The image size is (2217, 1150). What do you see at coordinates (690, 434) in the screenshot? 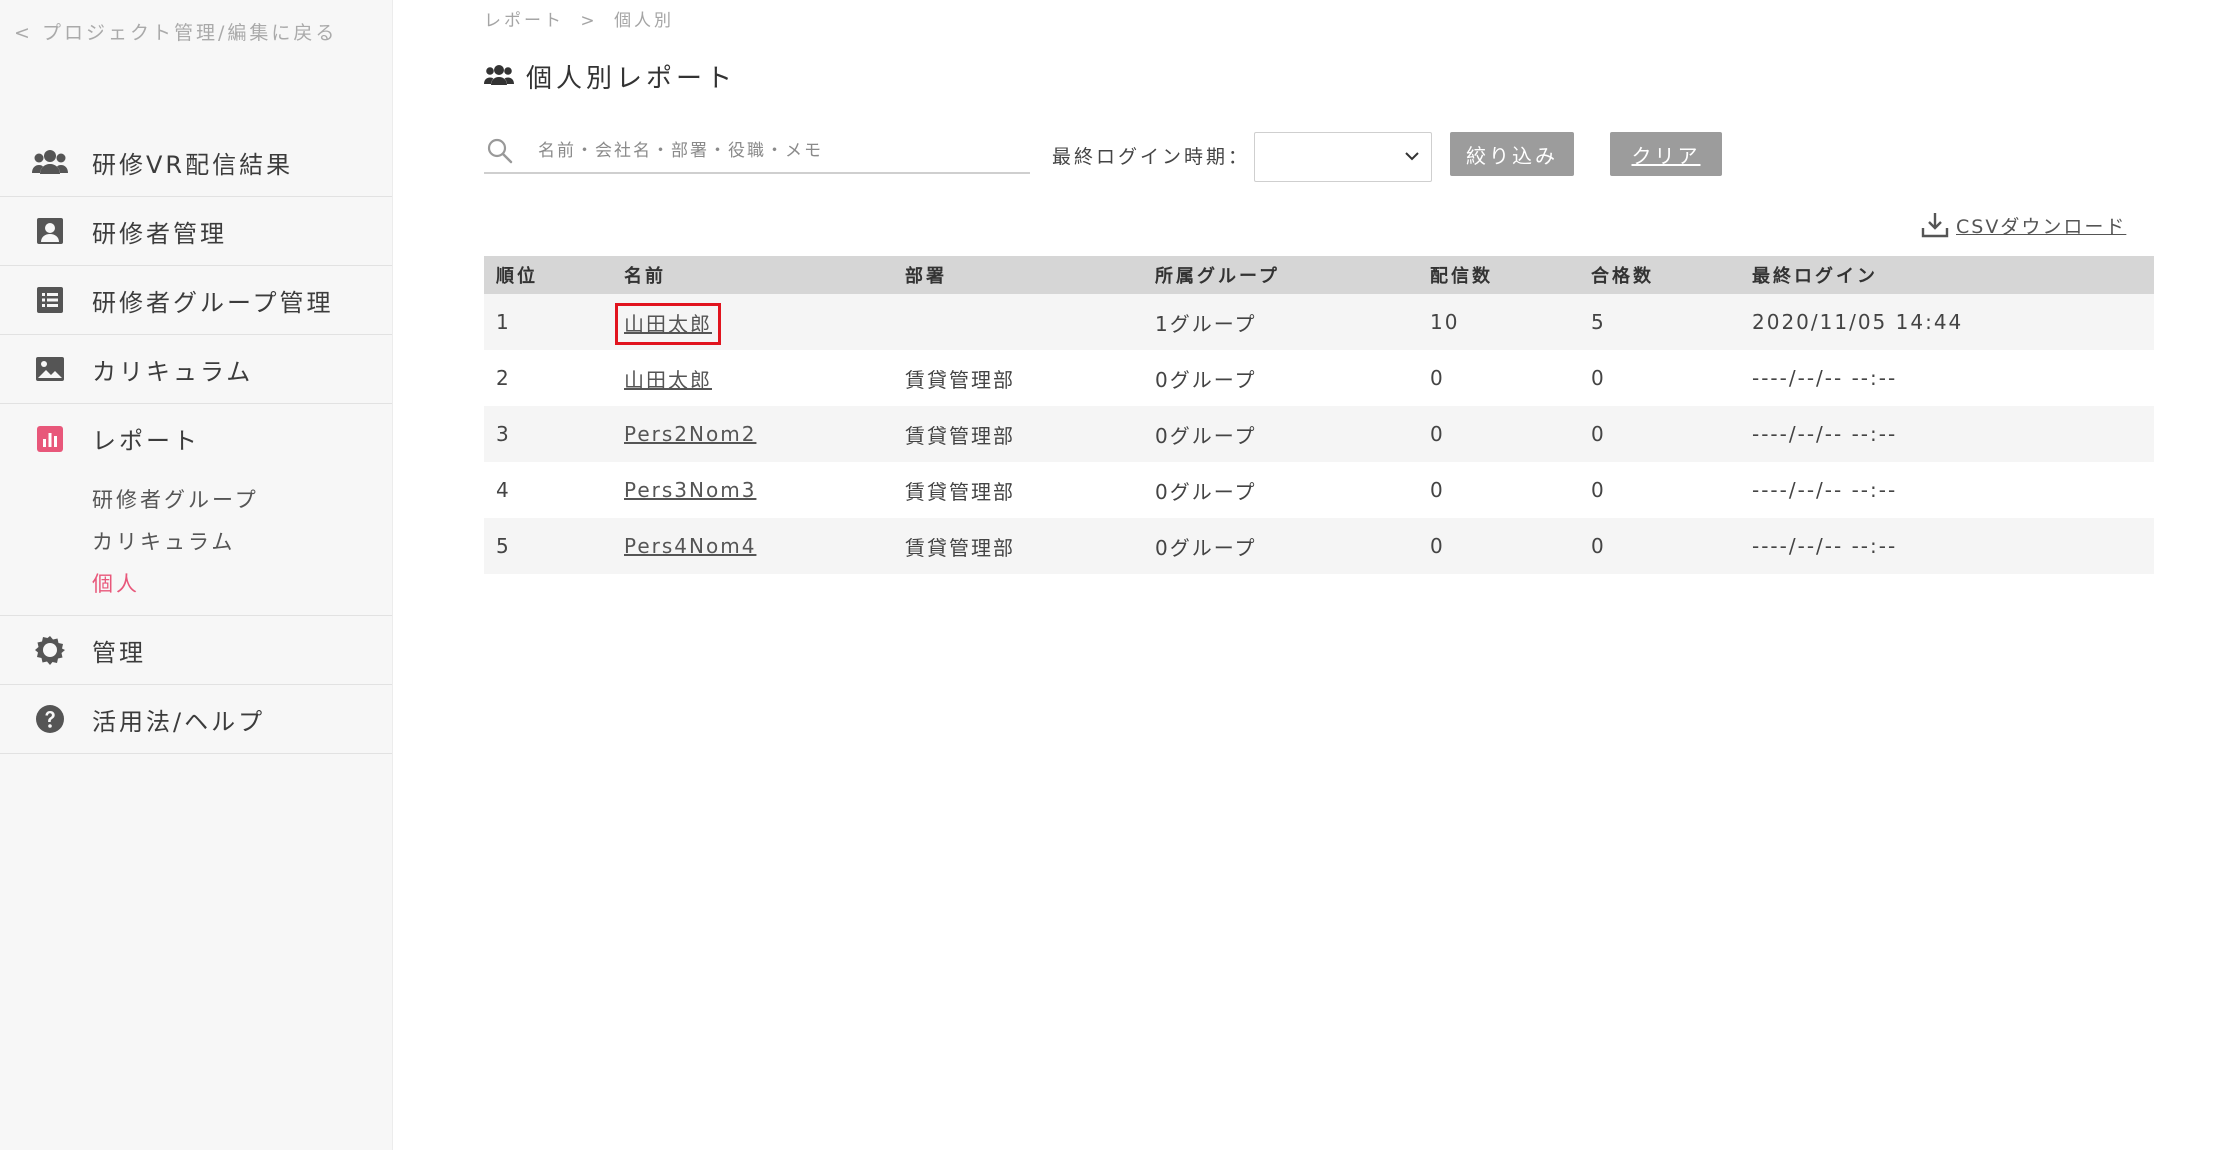
I see `trainee-name-link: Pers2Nom2` at bounding box center [690, 434].